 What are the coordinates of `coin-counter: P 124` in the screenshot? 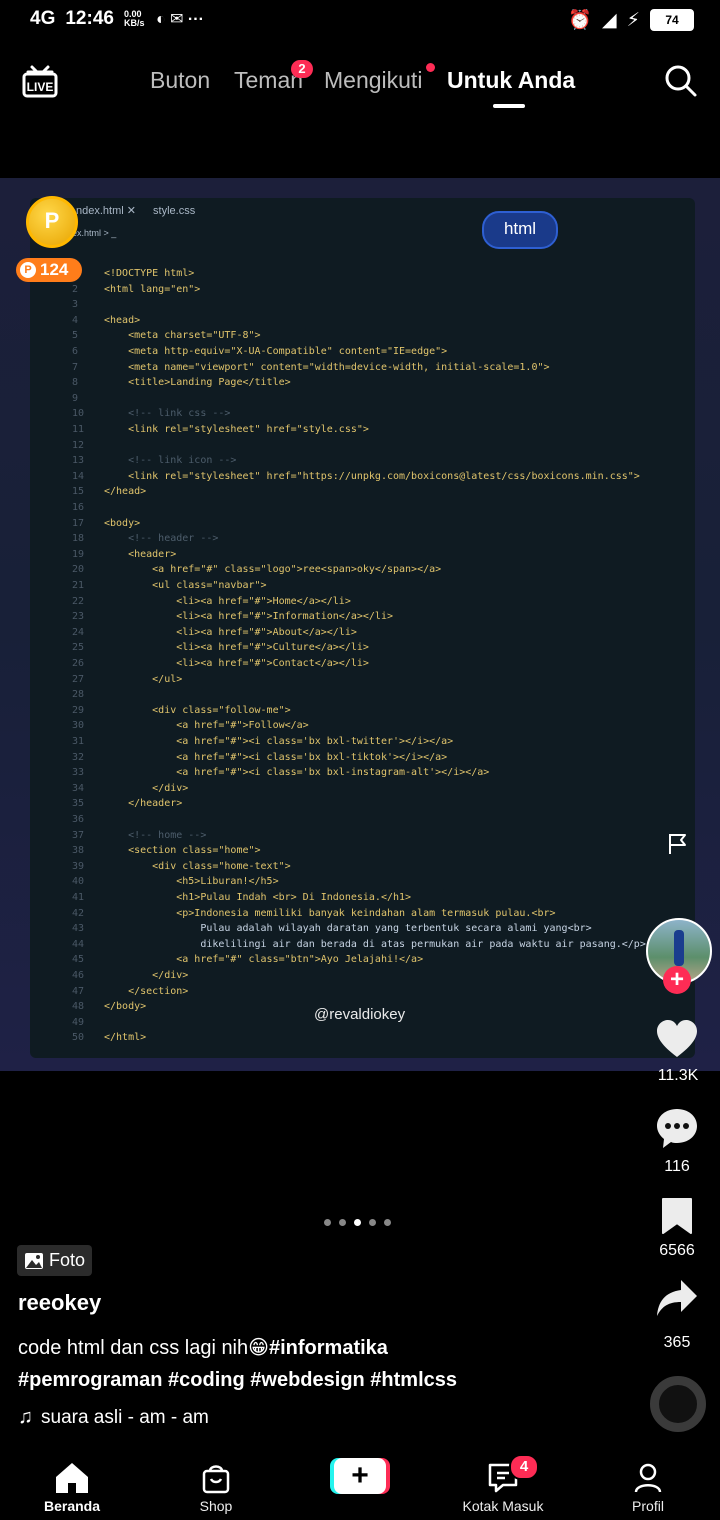 It's located at (49, 270).